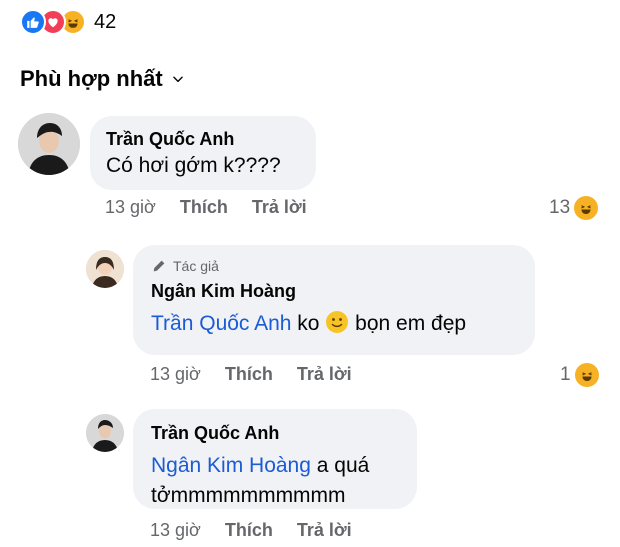 The height and width of the screenshot is (547, 620). I want to click on mention-link: Trần Quốc Anh, so click(221, 323).